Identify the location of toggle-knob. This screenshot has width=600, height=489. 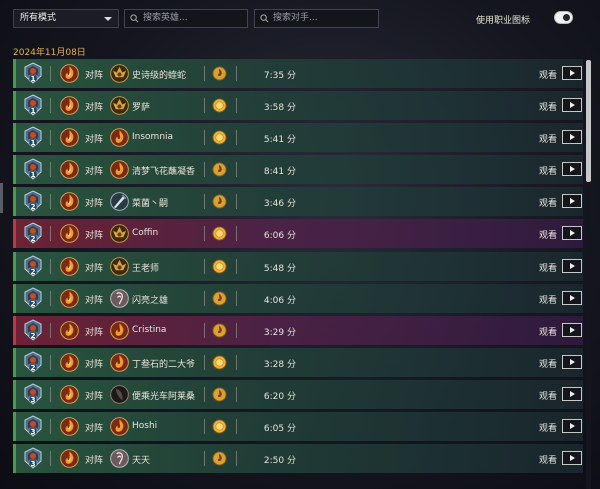
(566, 17).